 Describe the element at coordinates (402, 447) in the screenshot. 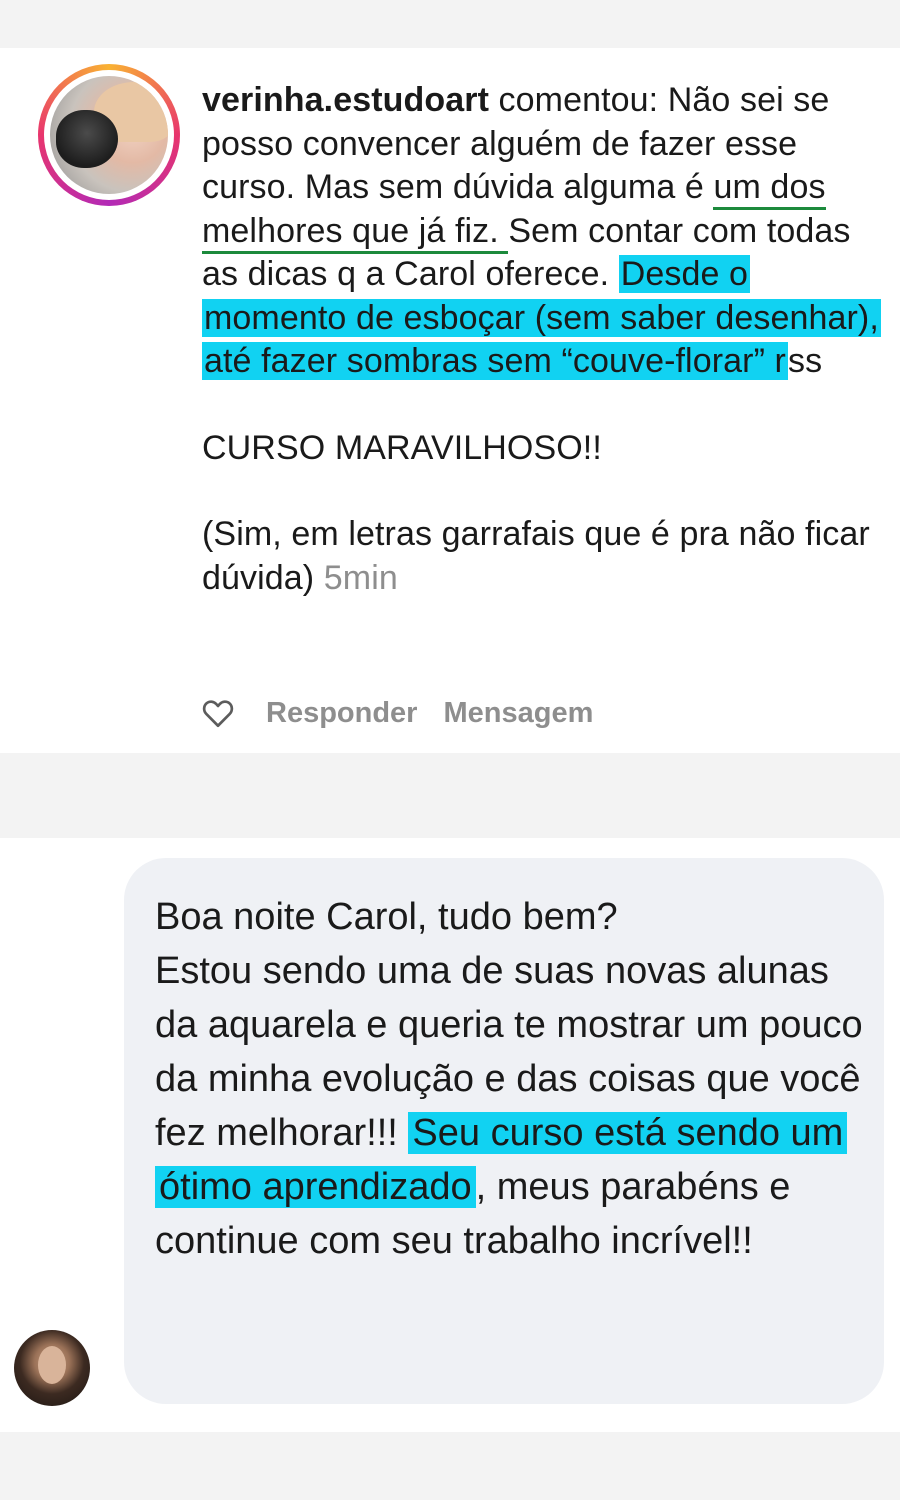

I see `comment-shout: CURSO MARAVILHOSO!!` at that location.